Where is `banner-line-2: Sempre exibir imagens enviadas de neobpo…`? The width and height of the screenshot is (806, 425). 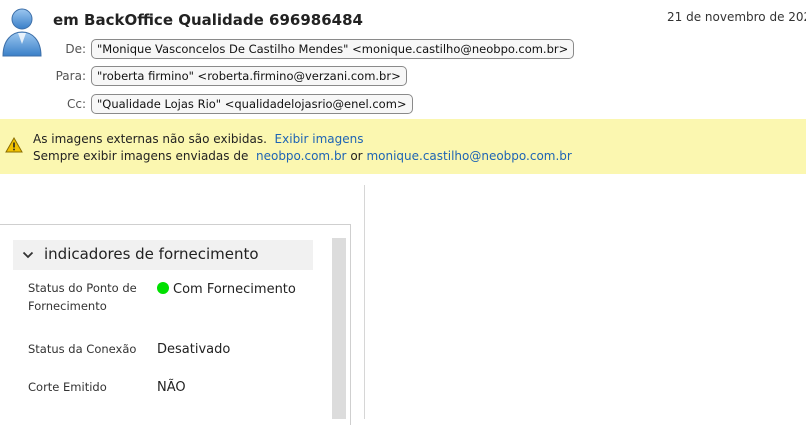
banner-line-2: Sempre exibir imagens enviadas de neobpo… is located at coordinates (302, 156).